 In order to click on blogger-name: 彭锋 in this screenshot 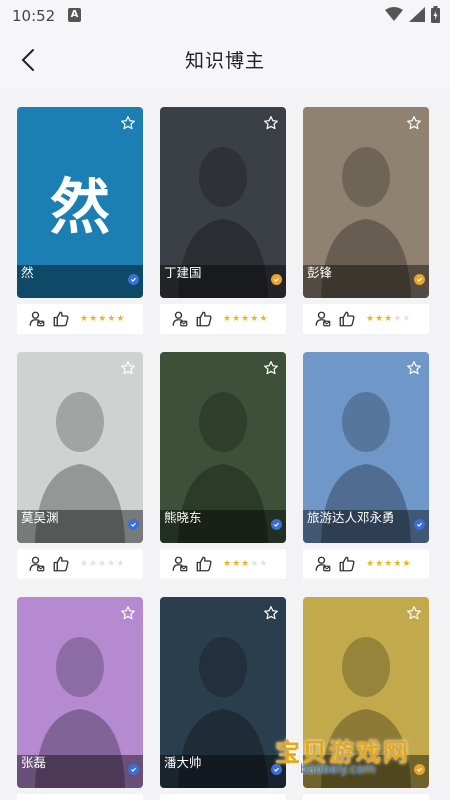, I will do `click(320, 272)`.